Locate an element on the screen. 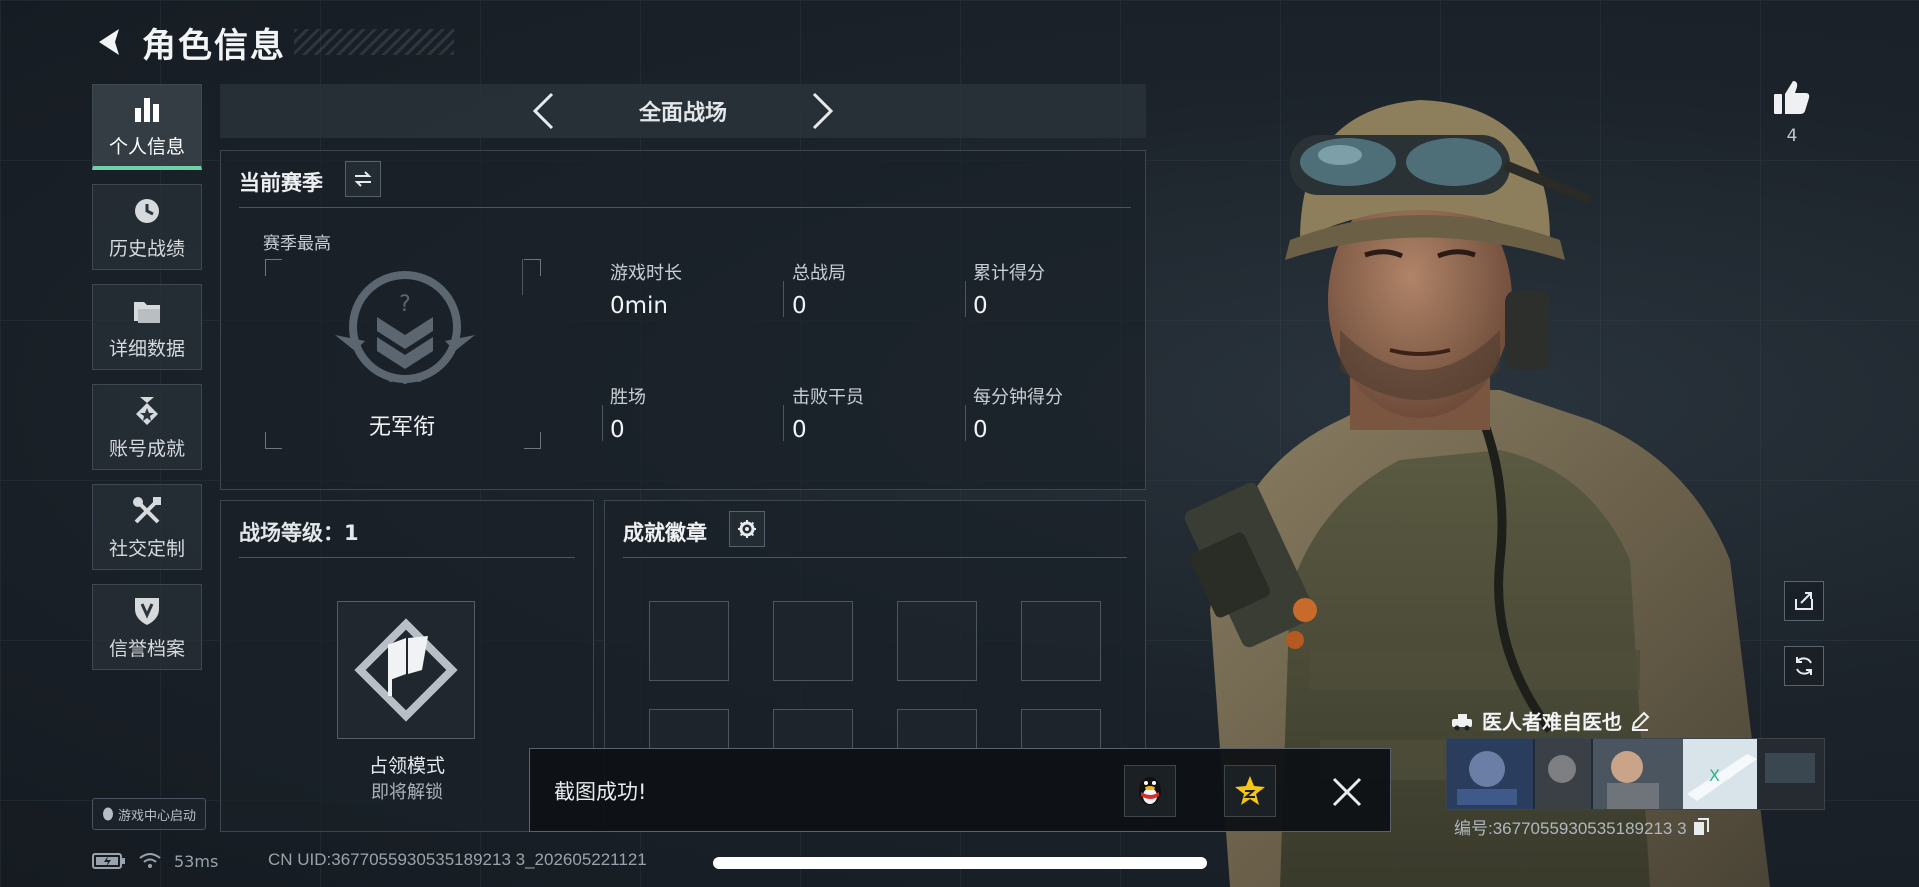 The width and height of the screenshot is (1919, 887). share-qq-button is located at coordinates (1150, 791).